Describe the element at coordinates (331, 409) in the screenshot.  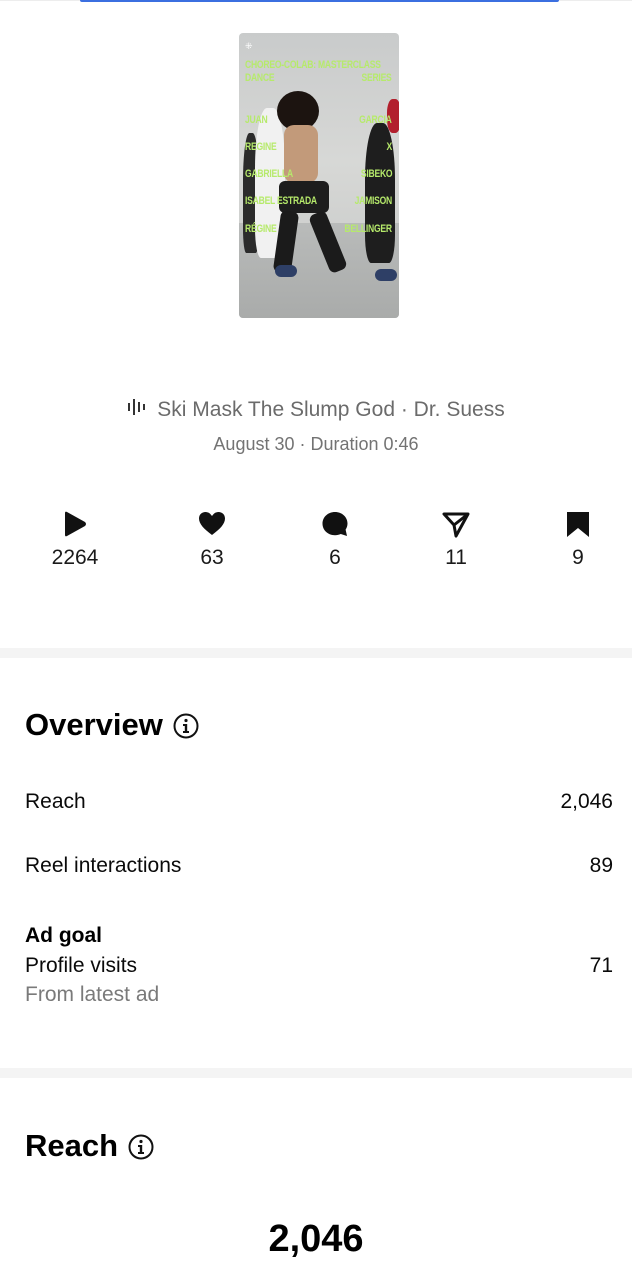
I see `audio-track-label: Ski Mask The Slump God · Dr. Suess` at that location.